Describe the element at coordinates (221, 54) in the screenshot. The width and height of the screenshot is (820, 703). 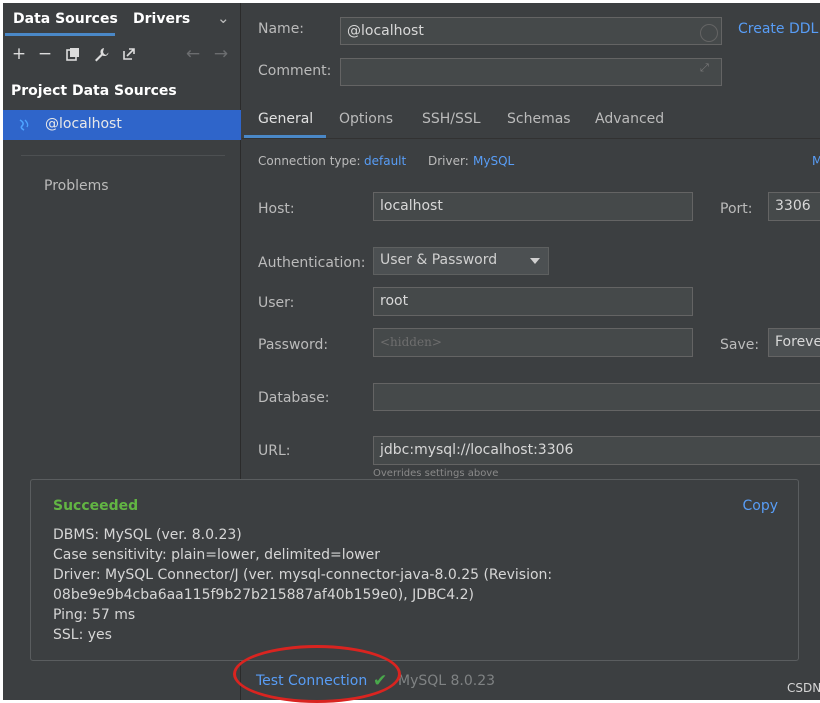
I see `forward-arrow-icon: →` at that location.